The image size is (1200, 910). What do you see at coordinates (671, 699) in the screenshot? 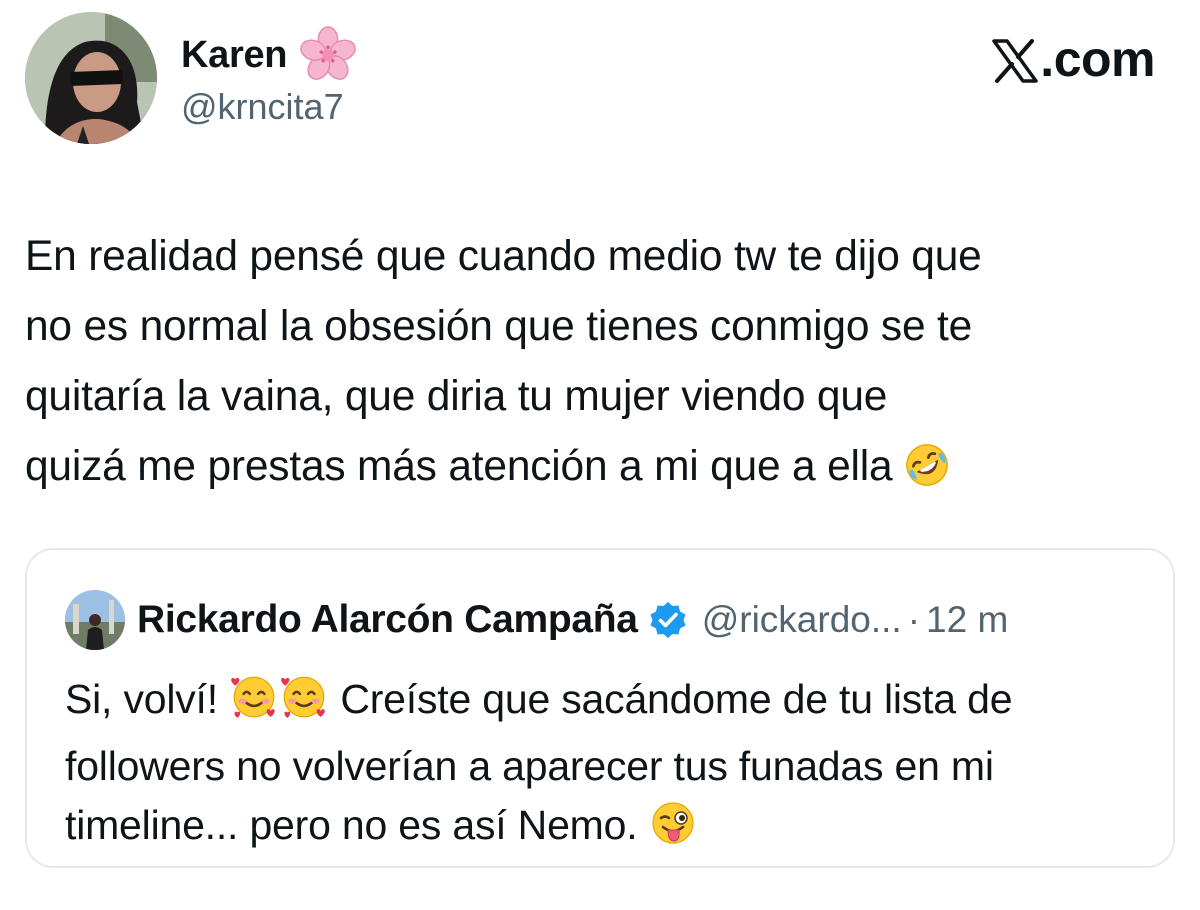
I see `quoted-line-part: Creíste que sacándome de tu lista de` at bounding box center [671, 699].